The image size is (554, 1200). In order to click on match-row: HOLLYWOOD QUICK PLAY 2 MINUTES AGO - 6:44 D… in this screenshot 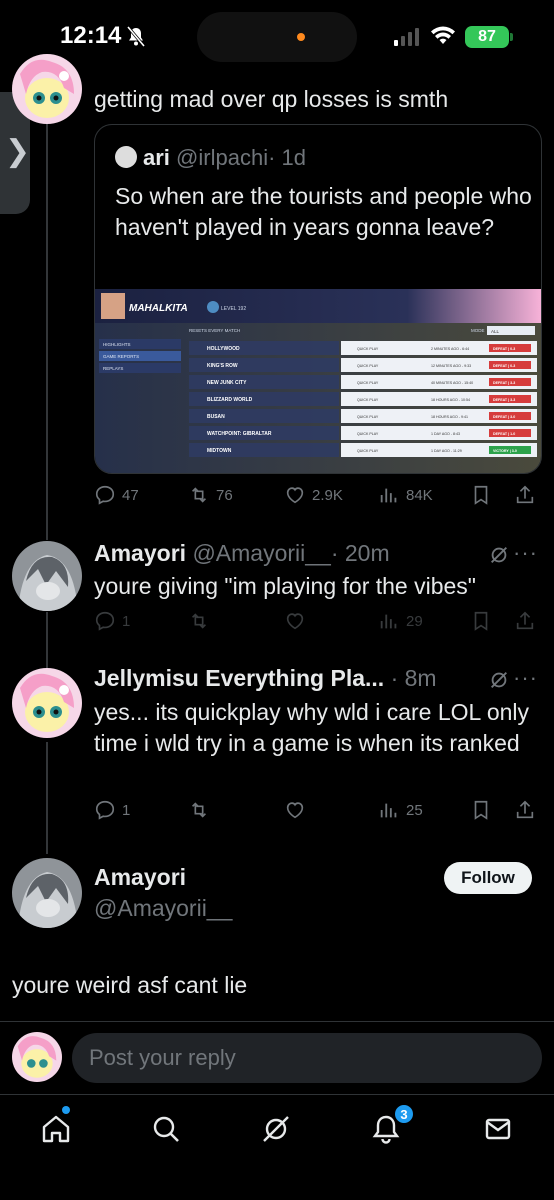, I will do `click(363, 348)`.